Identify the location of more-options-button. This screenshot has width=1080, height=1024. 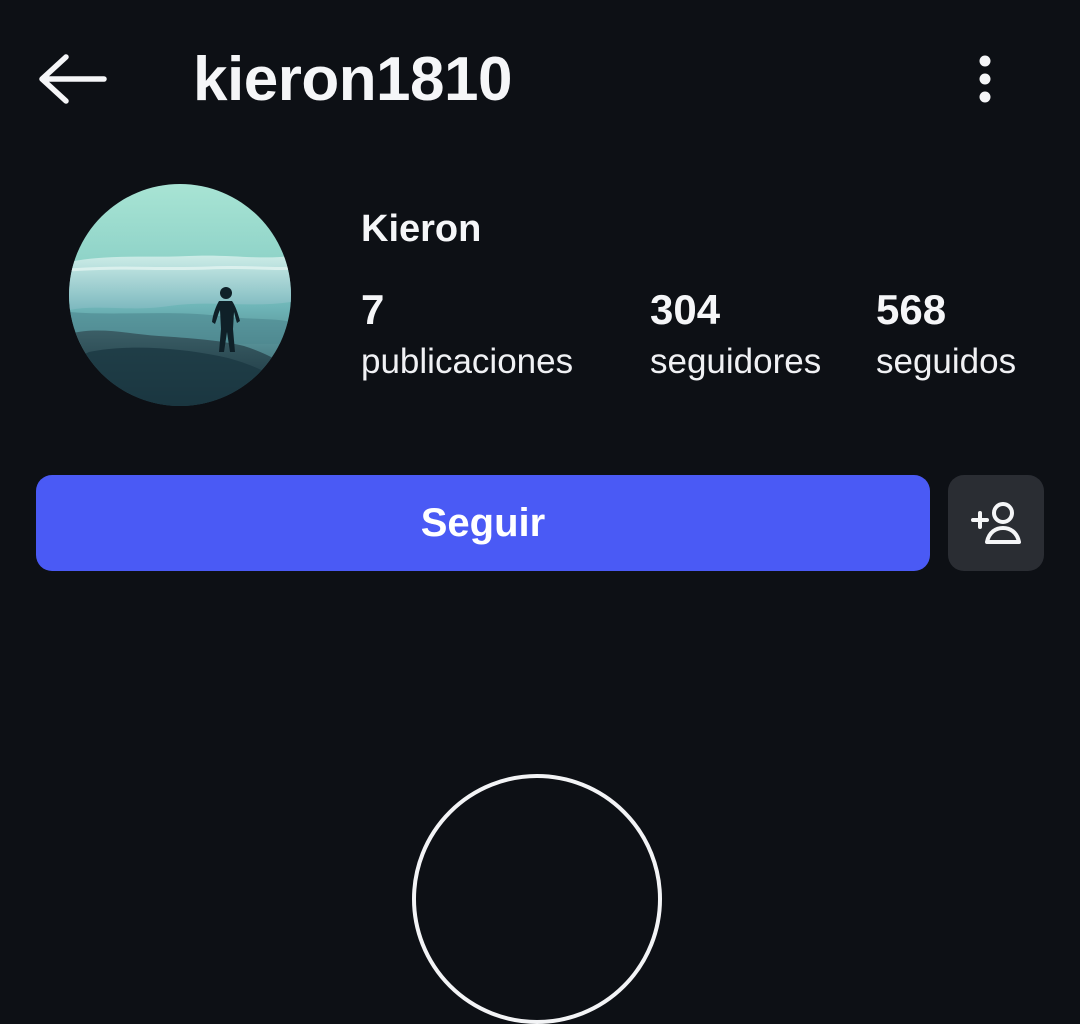
(985, 79).